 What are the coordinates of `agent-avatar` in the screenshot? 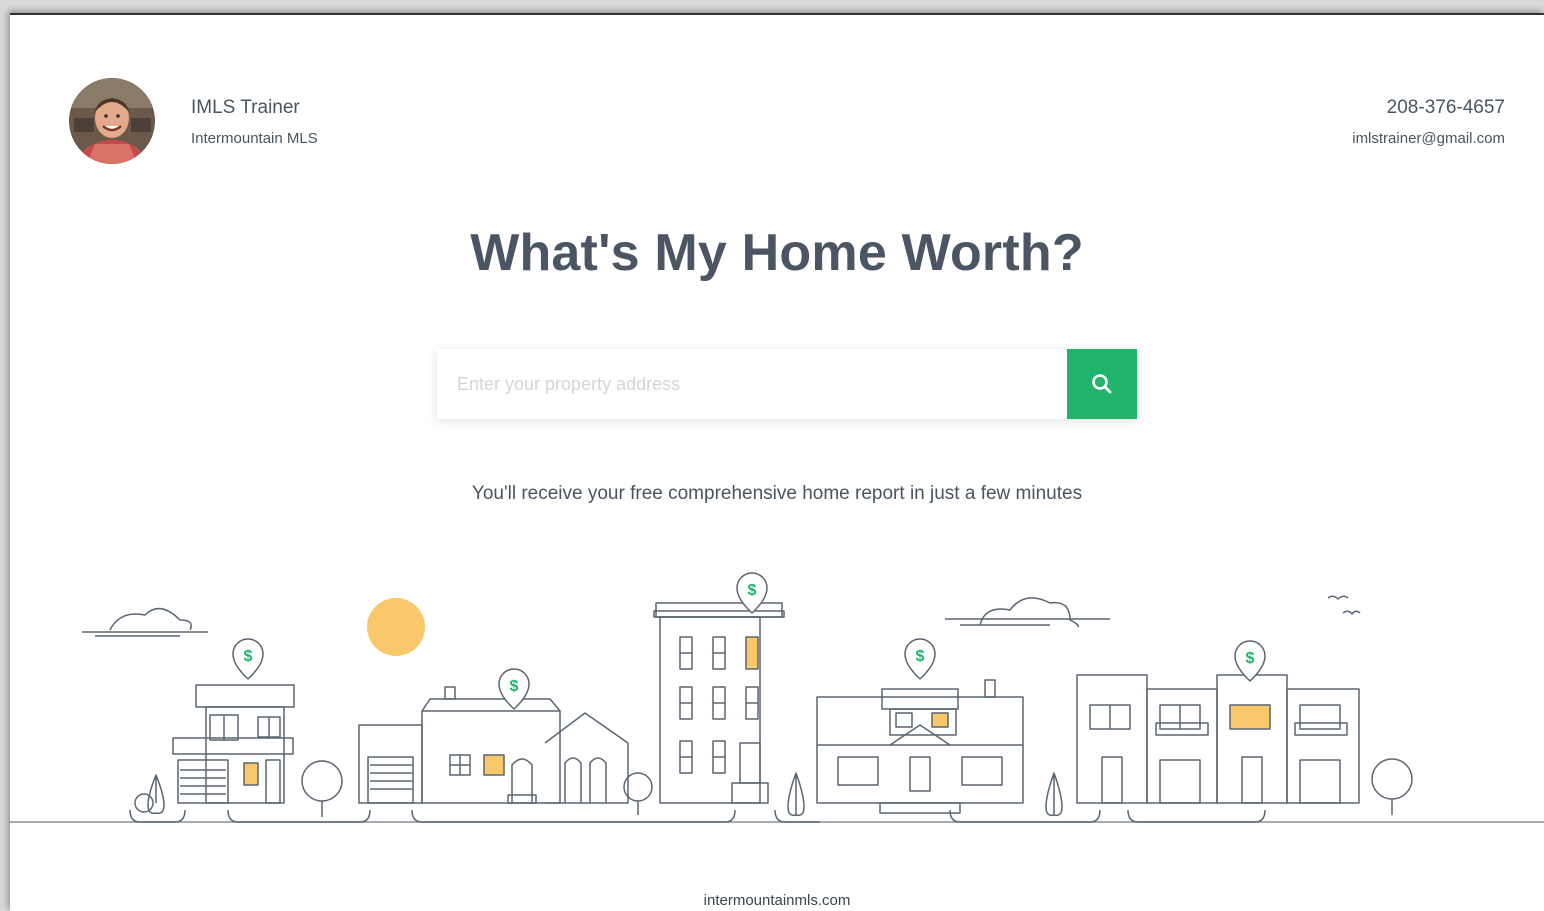 It's located at (112, 121).